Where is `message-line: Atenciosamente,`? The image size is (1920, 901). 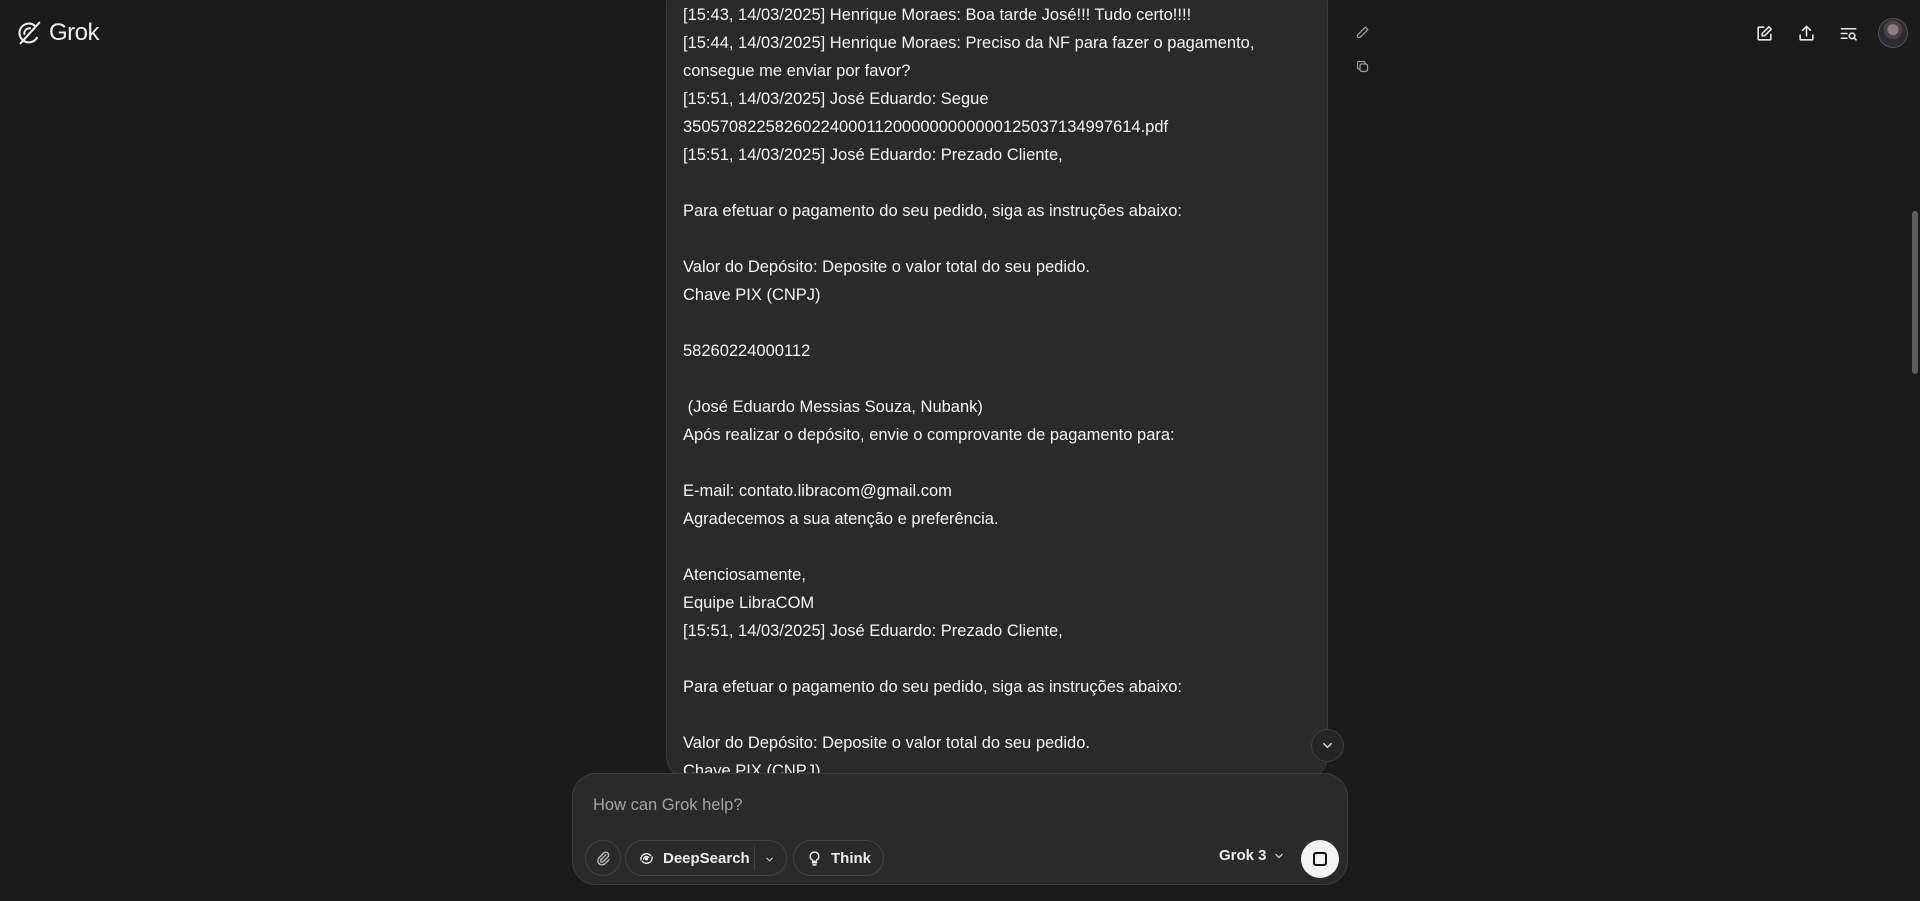
message-line: Atenciosamente, is located at coordinates (744, 575).